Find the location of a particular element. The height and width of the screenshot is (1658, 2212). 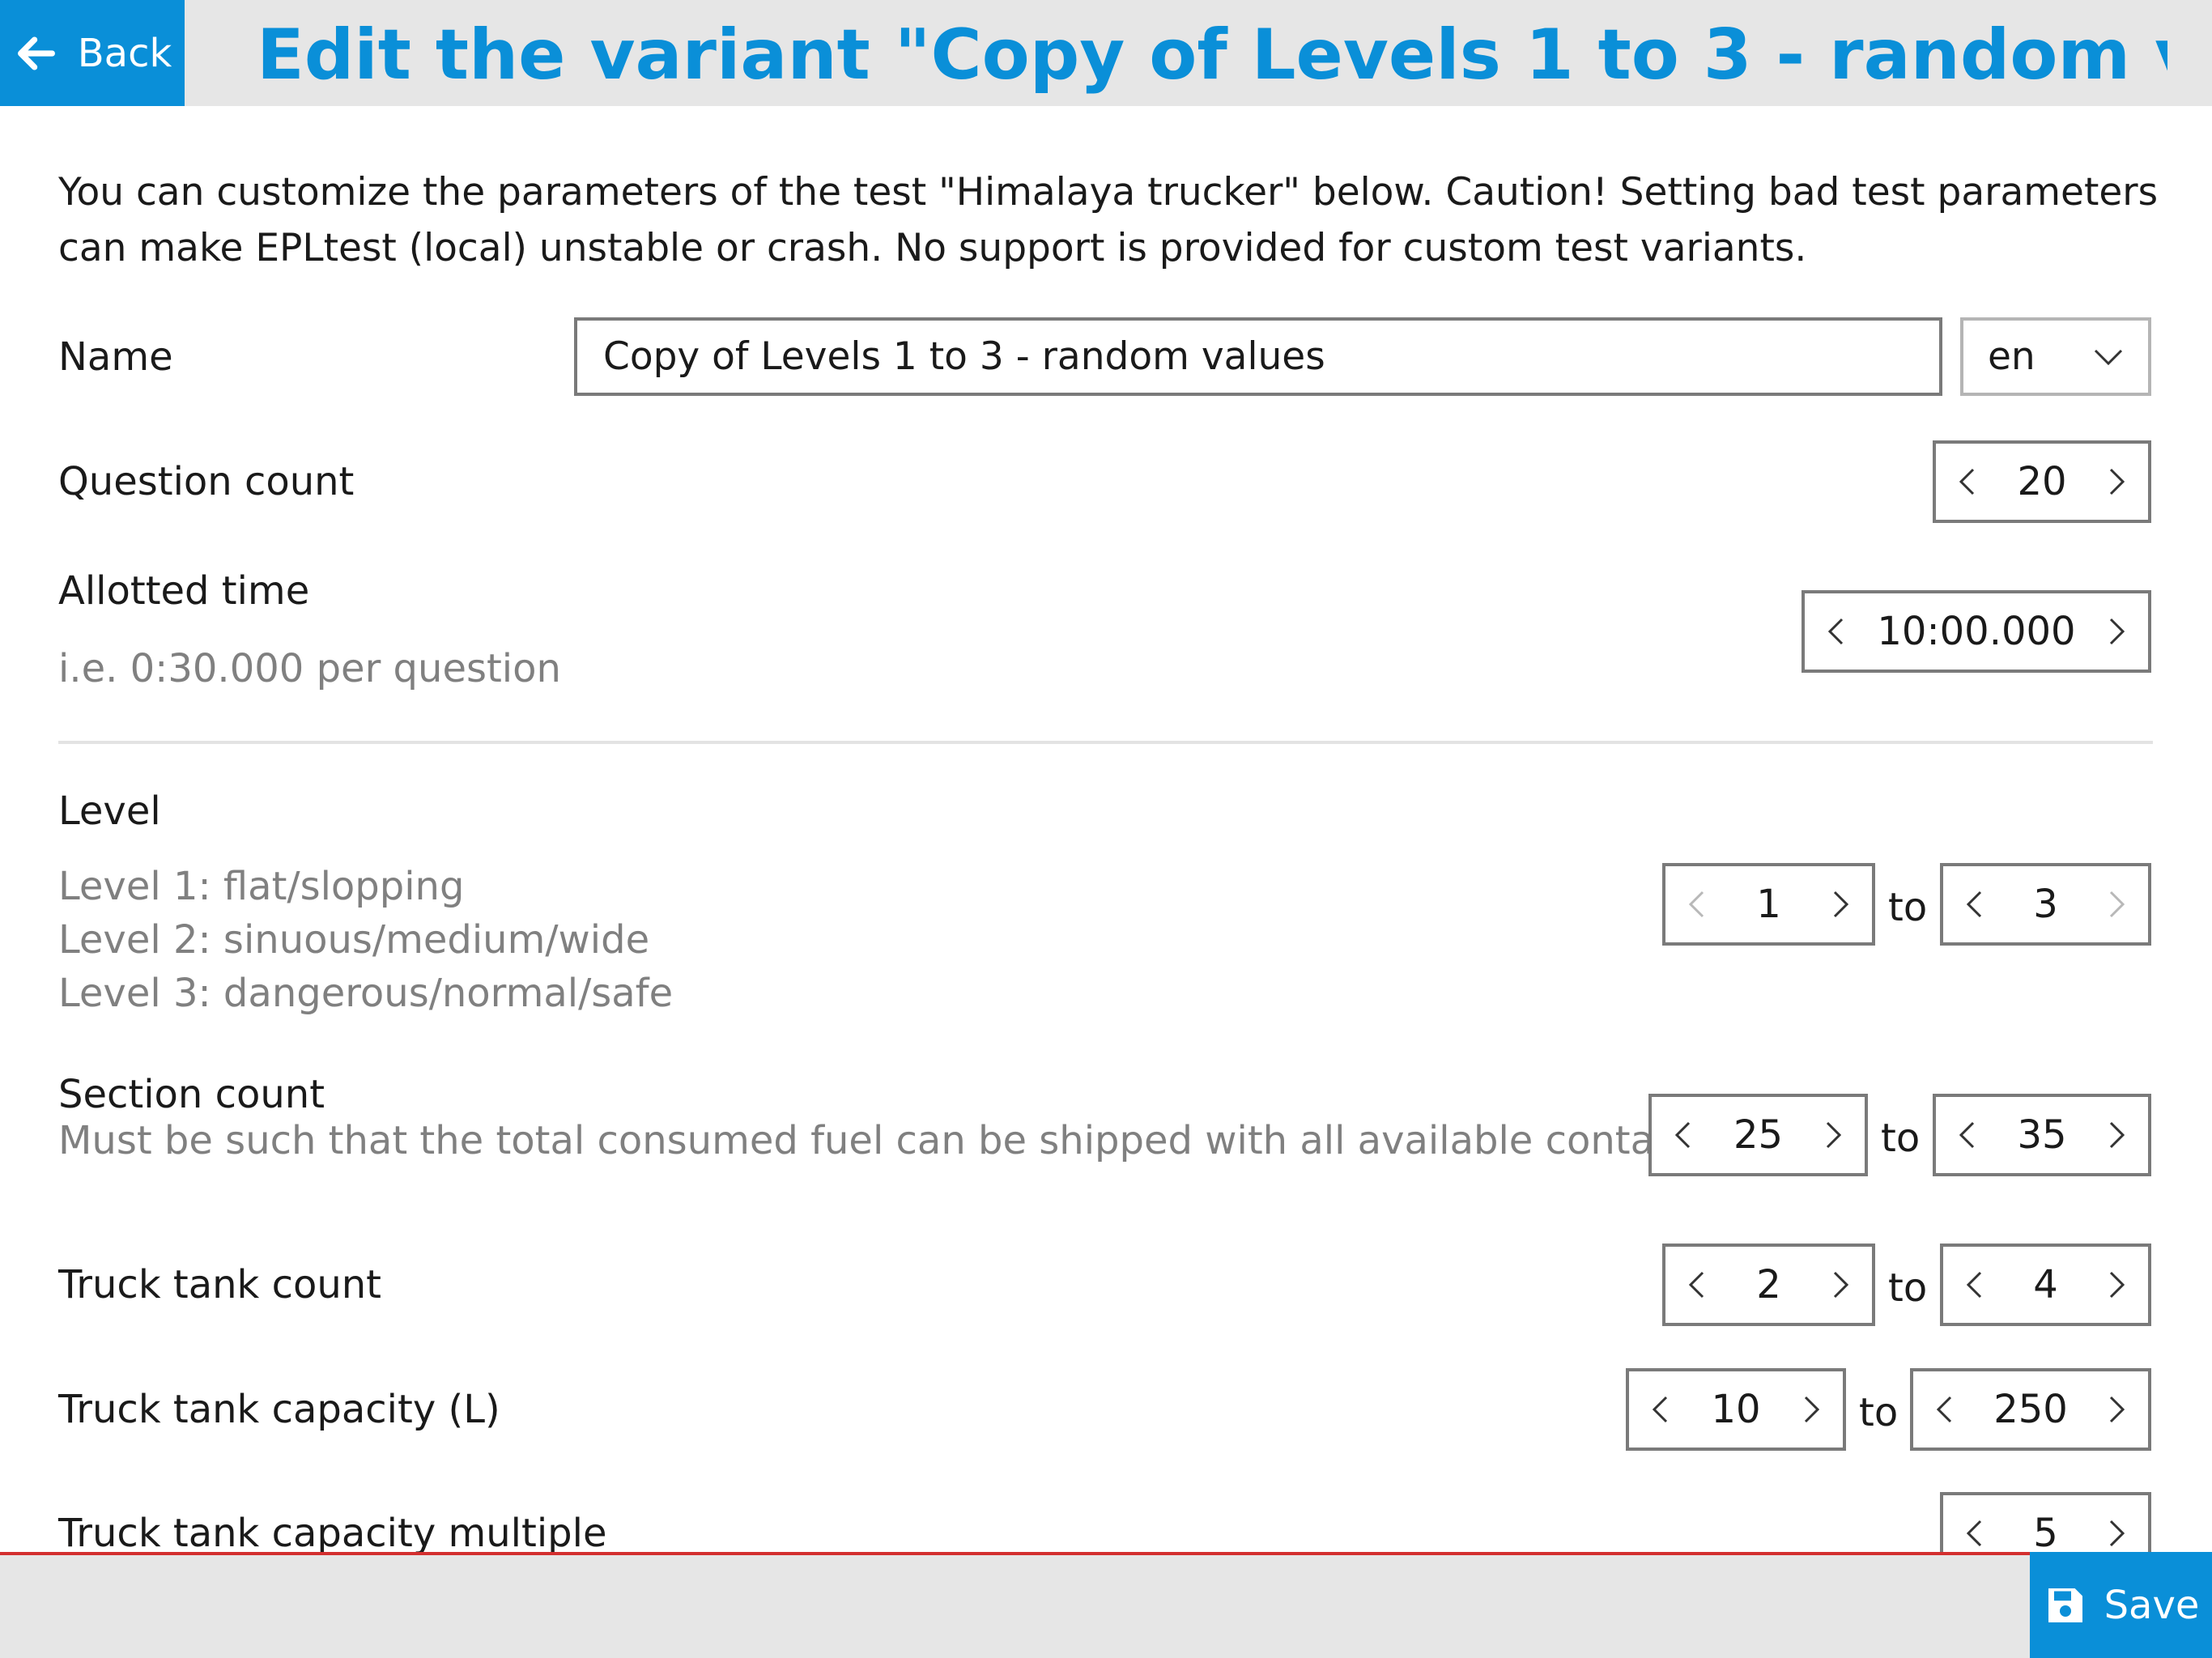

name-label: Name is located at coordinates (116, 357).